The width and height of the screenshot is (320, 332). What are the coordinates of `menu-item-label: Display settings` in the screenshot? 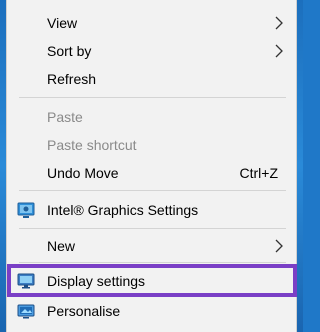 It's located at (96, 281).